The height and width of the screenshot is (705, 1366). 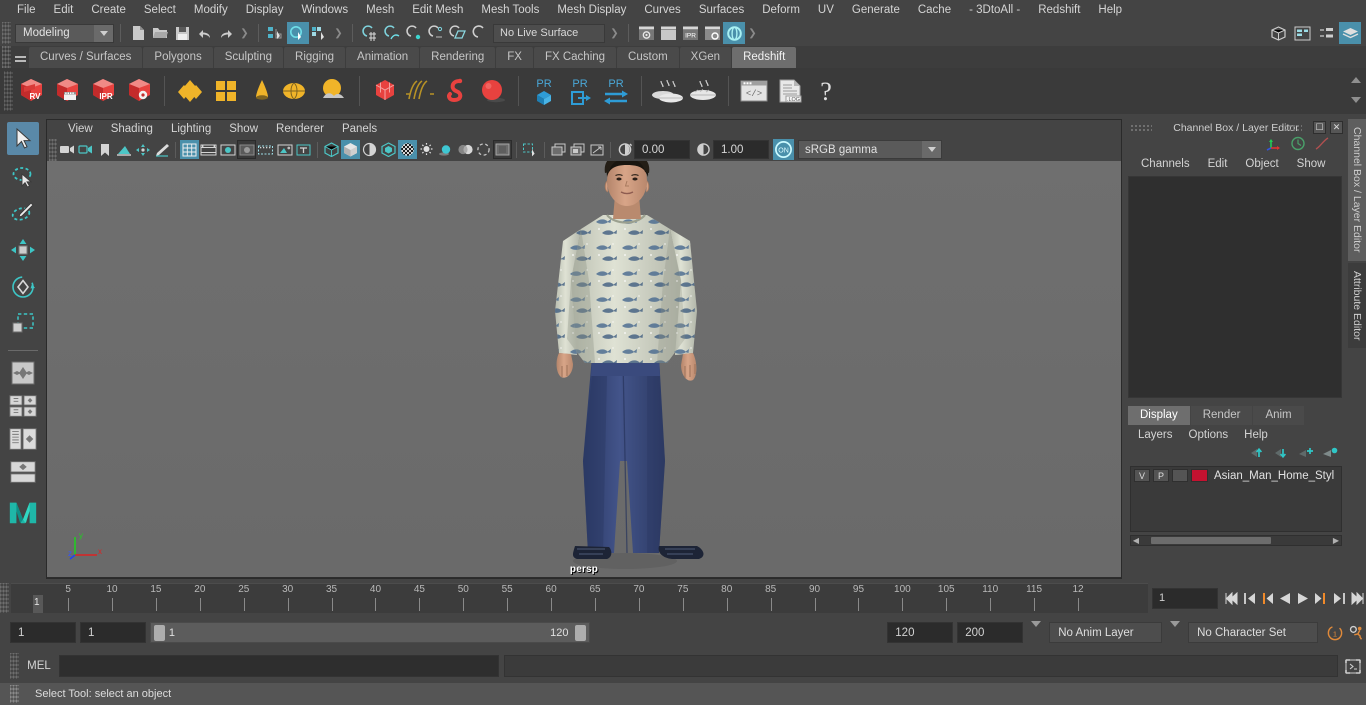 What do you see at coordinates (994, 10) in the screenshot?
I see `menu-3dtoall: - 3DtoAll -` at bounding box center [994, 10].